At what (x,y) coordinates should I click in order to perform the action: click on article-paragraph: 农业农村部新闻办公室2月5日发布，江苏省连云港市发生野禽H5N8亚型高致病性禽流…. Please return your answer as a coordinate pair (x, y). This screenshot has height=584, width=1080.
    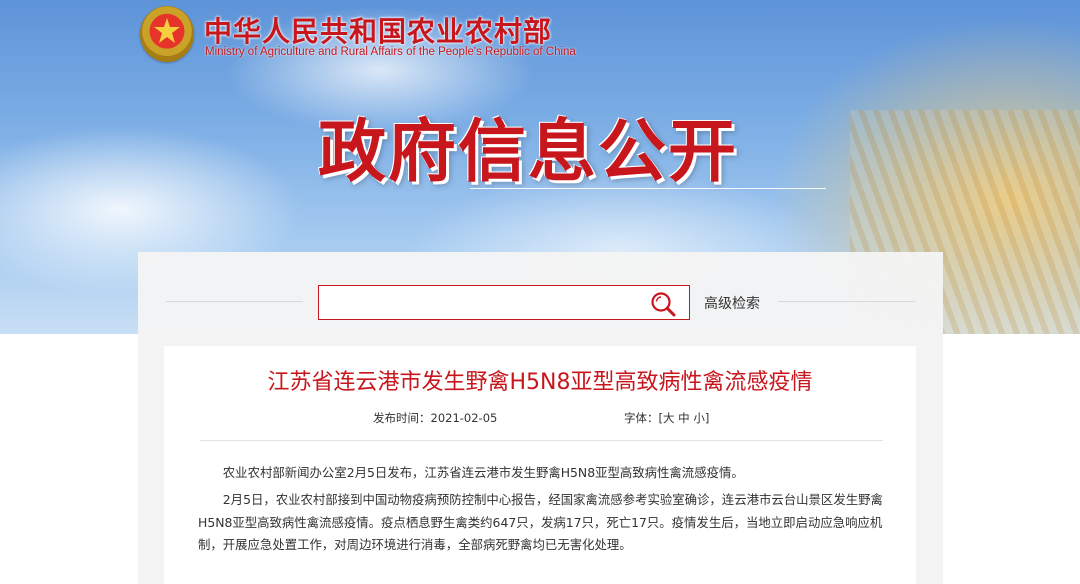
    Looking at the image, I should click on (483, 472).